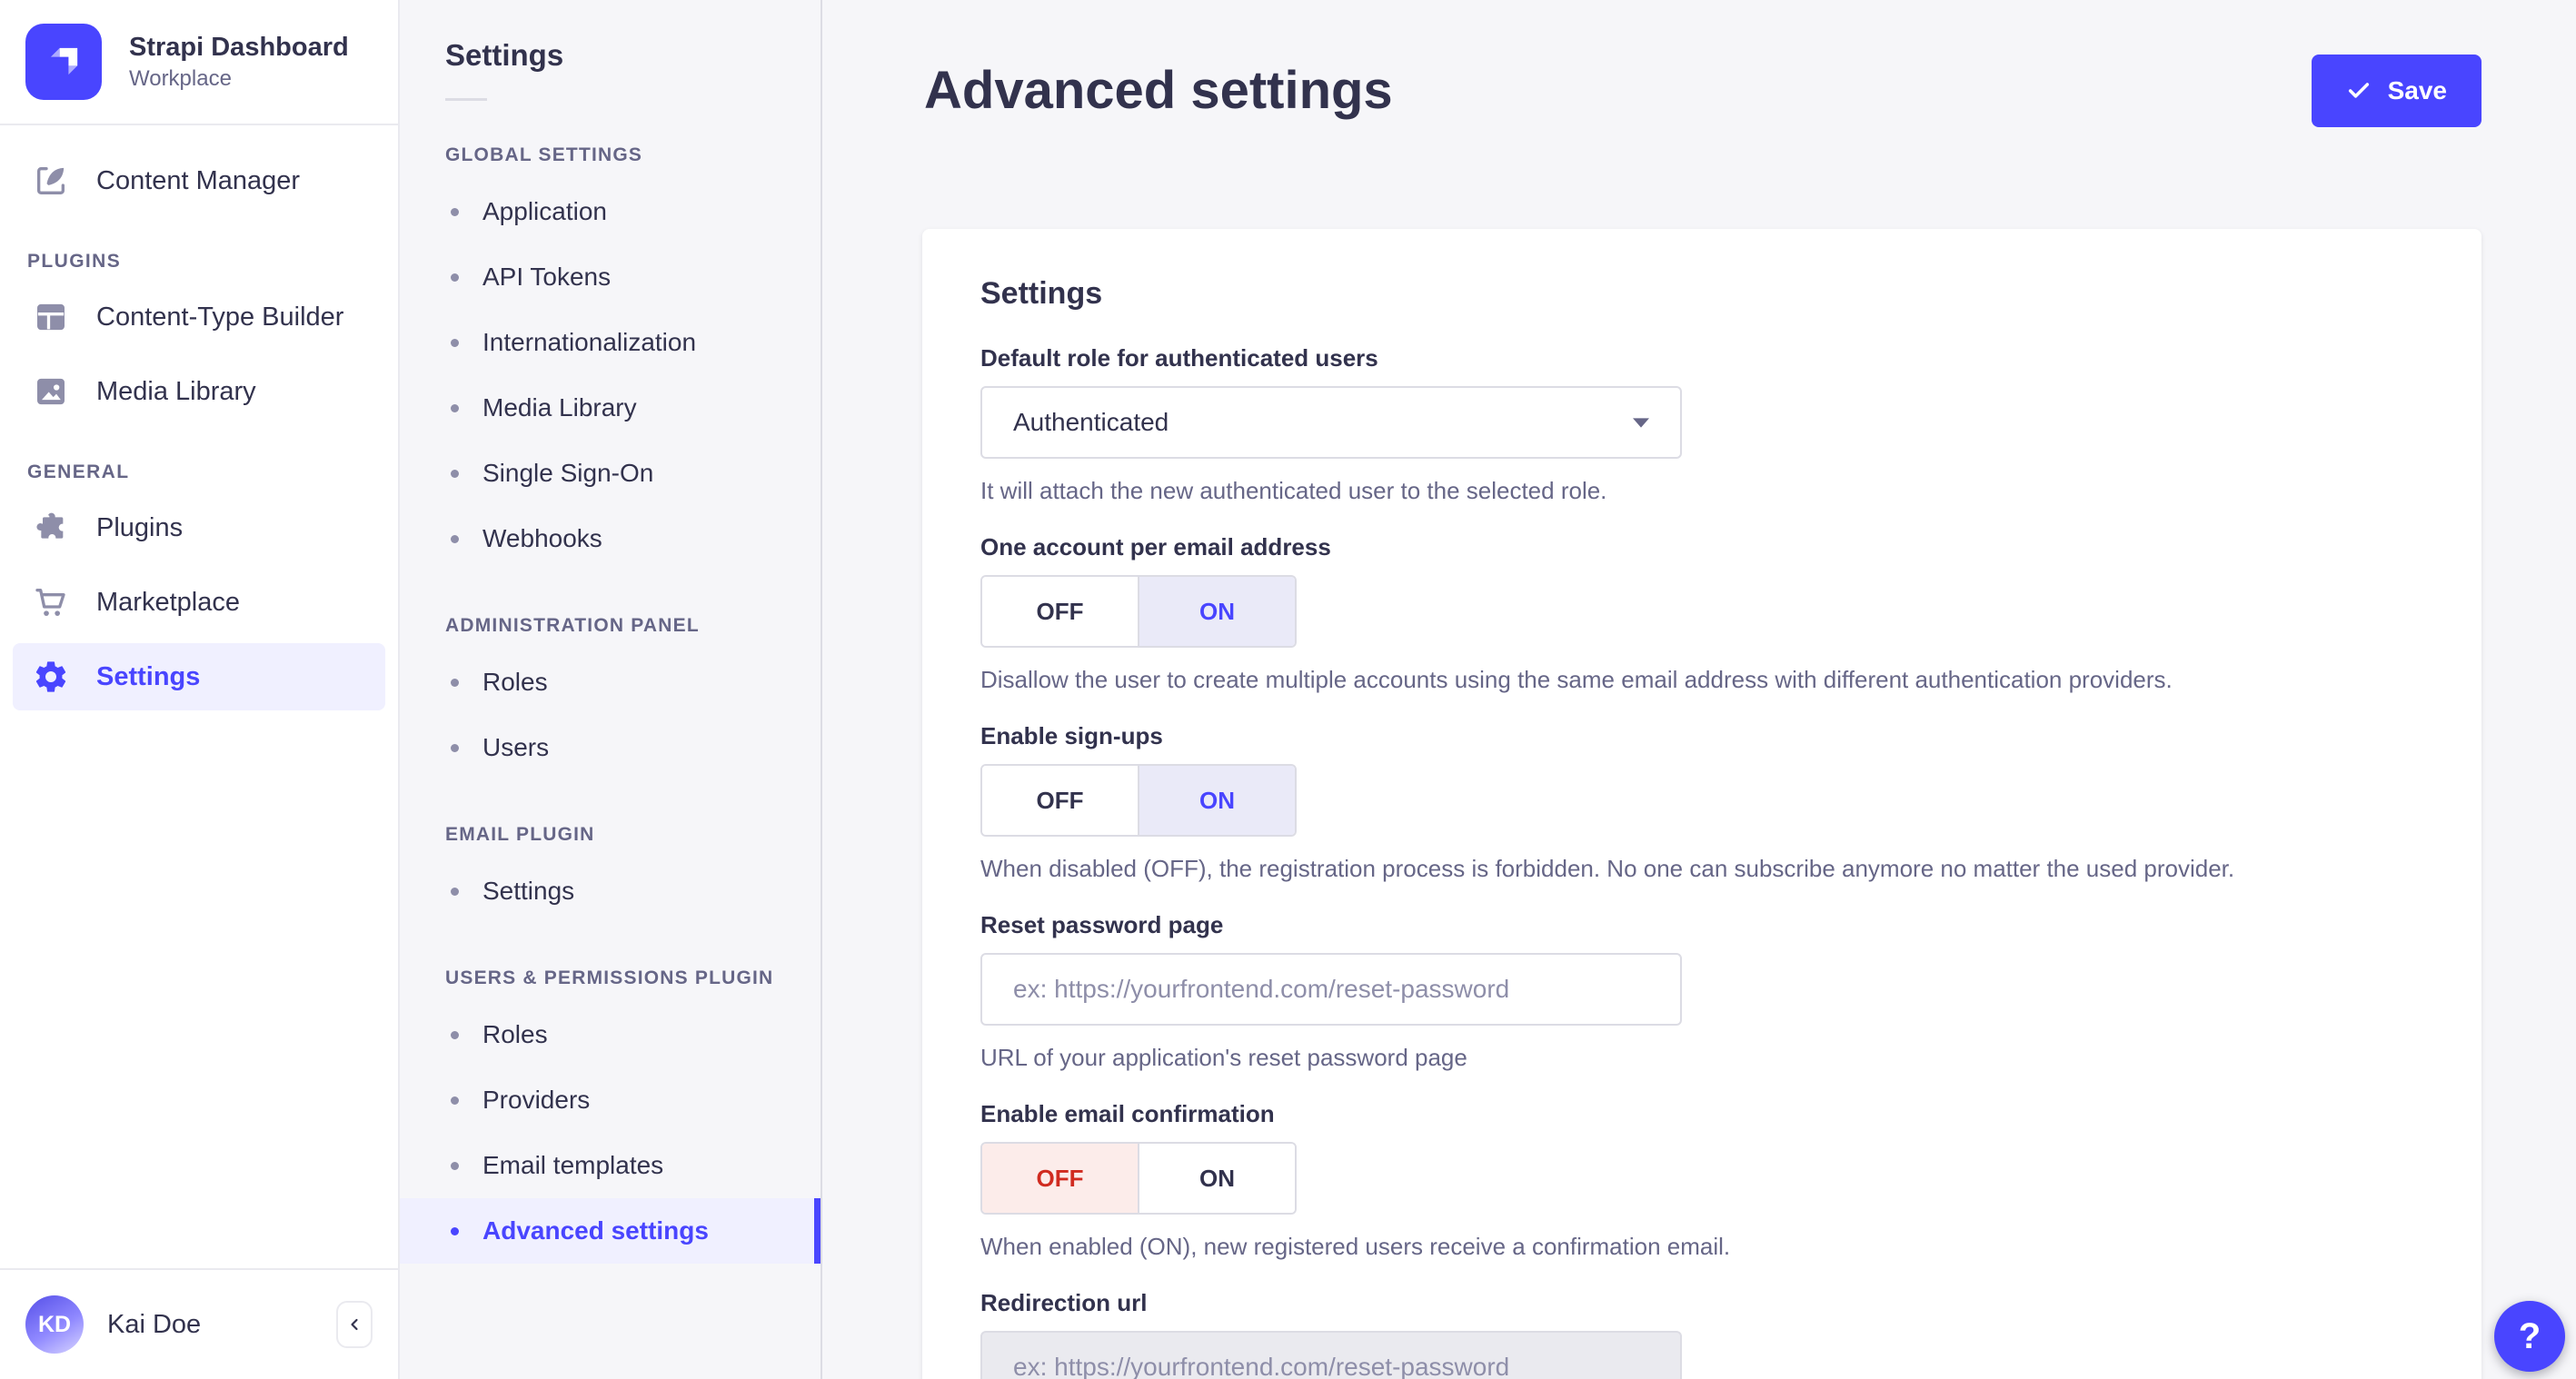  I want to click on field-label: Default role for authenticated users, so click(1179, 358).